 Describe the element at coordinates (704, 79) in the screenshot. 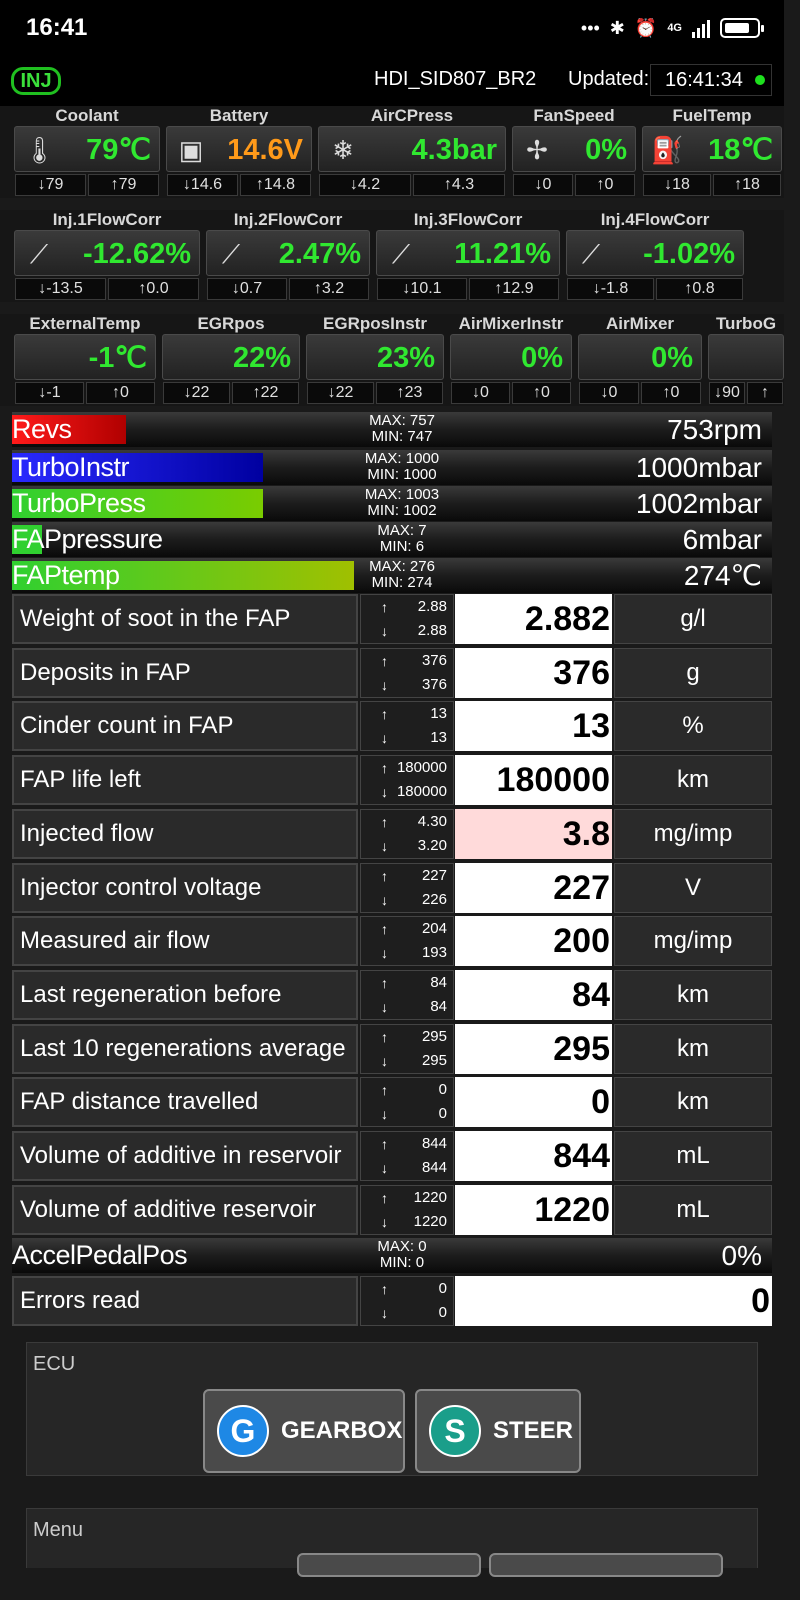

I see `updated-time: 16:41:34` at that location.